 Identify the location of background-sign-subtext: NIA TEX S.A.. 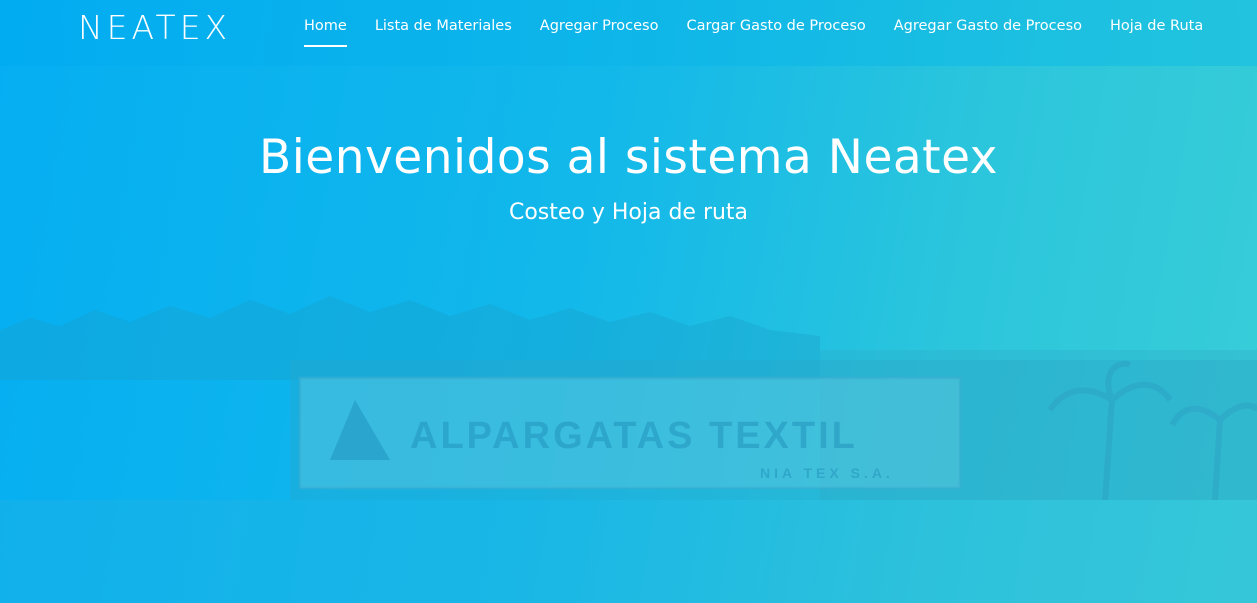
(827, 473).